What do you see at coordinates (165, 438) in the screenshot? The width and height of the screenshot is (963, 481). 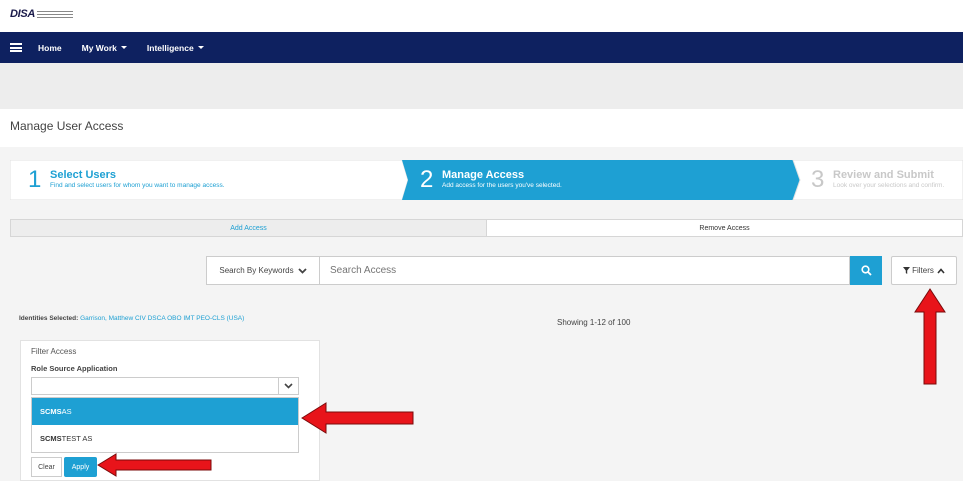 I see `option-scmstest-as: SCMS TEST AS` at bounding box center [165, 438].